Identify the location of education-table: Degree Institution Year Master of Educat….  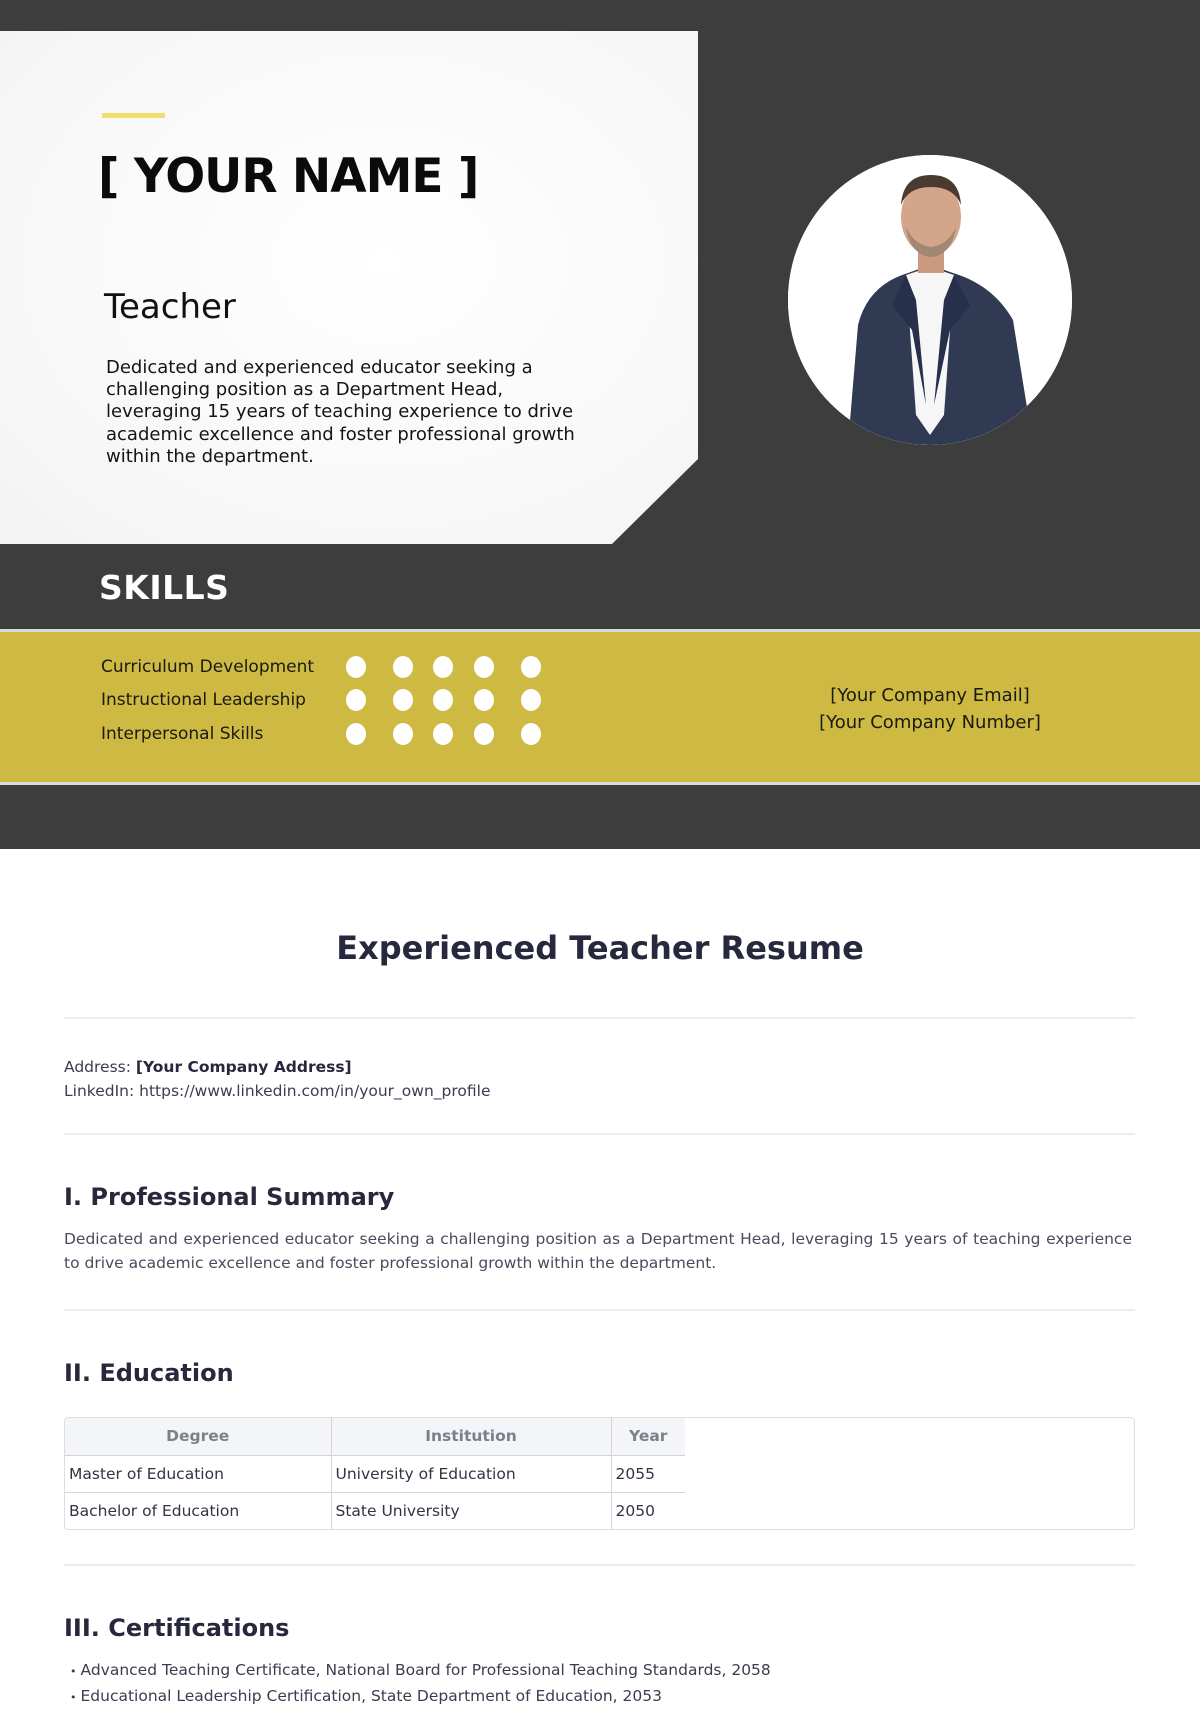
(375, 1473).